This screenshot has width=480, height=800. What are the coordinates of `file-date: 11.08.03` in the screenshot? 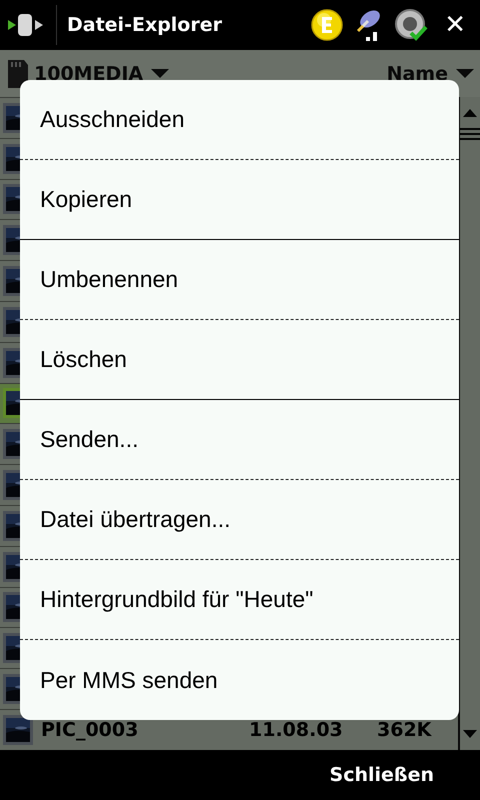 It's located at (296, 729).